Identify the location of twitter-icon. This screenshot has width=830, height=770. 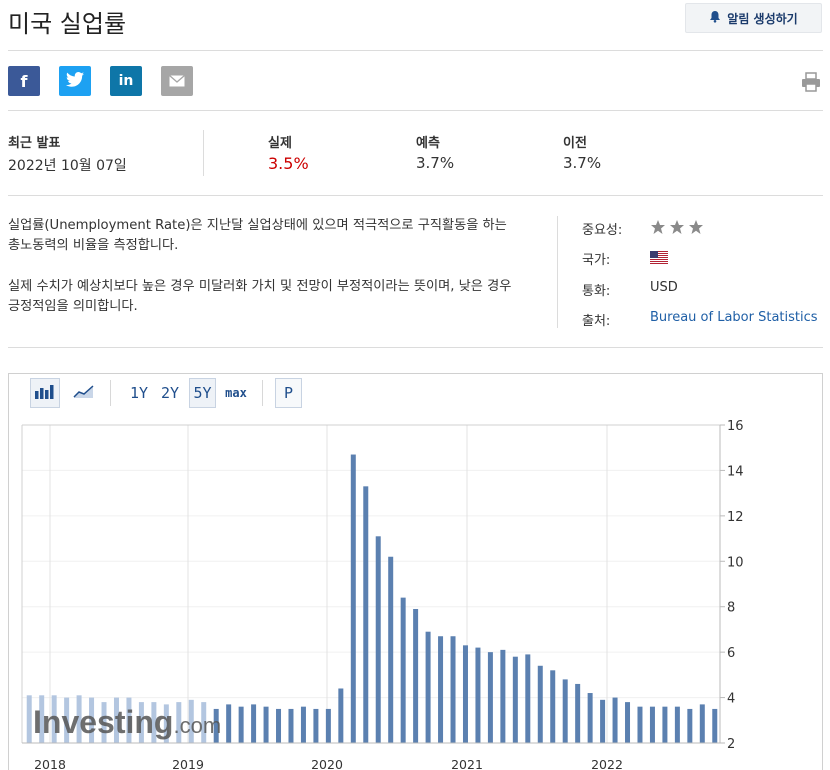
(75, 81).